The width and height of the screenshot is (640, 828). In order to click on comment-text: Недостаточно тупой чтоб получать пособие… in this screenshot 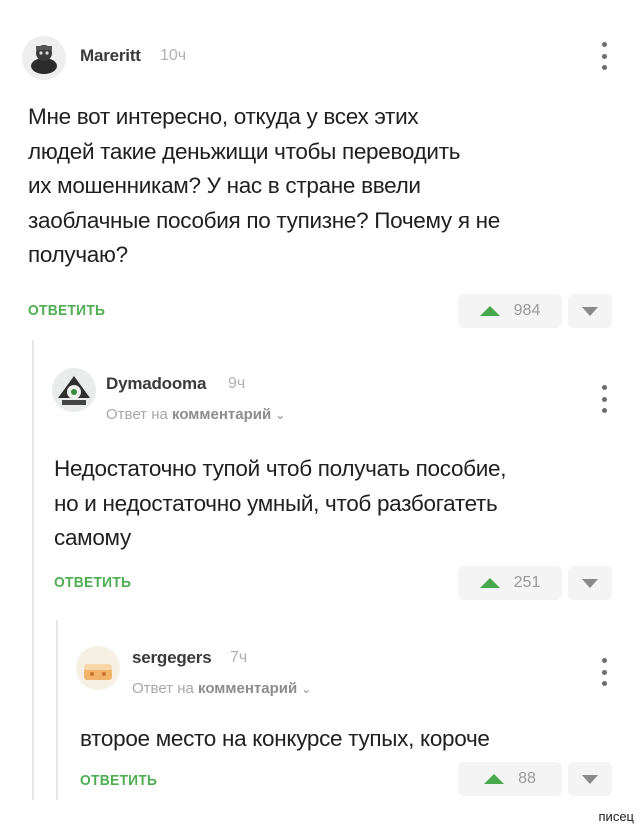, I will do `click(280, 504)`.